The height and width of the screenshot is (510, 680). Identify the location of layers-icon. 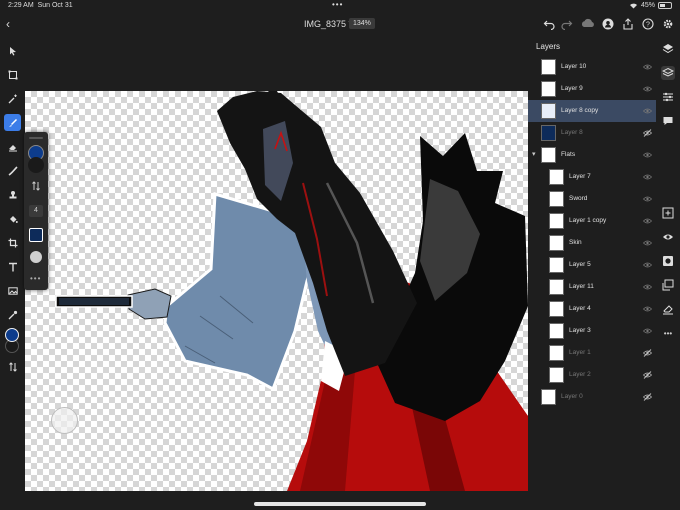
(668, 49).